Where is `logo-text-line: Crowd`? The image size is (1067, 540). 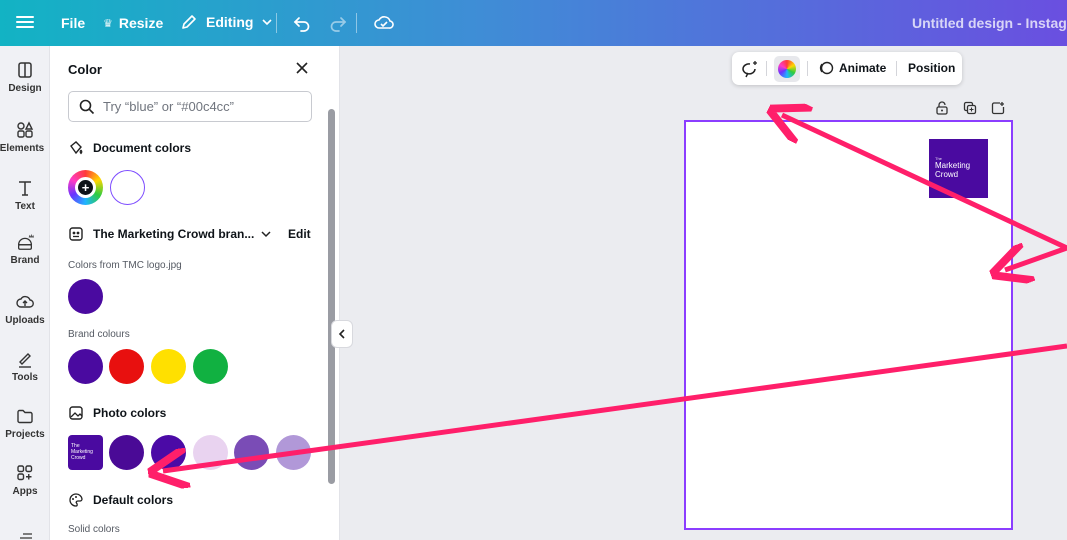
logo-text-line: Crowd is located at coordinates (947, 174).